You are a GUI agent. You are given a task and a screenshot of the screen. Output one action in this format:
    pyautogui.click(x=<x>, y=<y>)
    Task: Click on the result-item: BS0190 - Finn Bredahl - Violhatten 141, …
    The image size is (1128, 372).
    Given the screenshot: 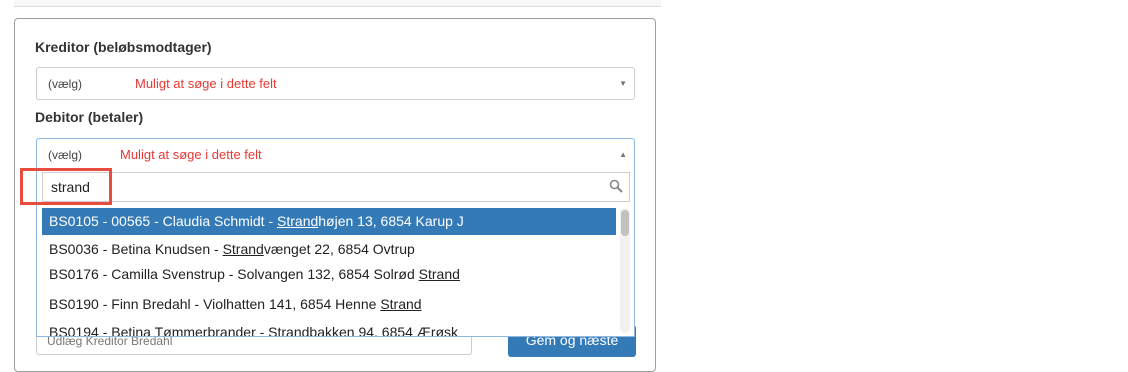 What is the action you would take?
    pyautogui.click(x=329, y=304)
    